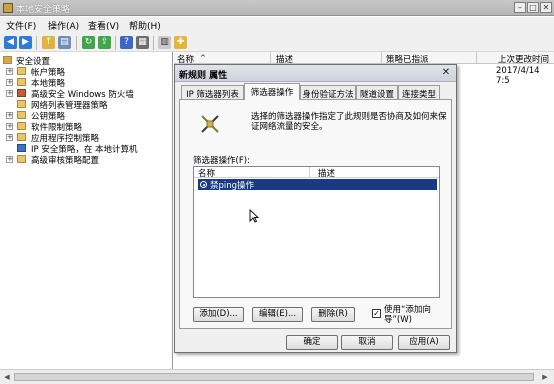 The image size is (554, 384). What do you see at coordinates (64, 42) in the screenshot?
I see `show-hide-tree-icon: ▤` at bounding box center [64, 42].